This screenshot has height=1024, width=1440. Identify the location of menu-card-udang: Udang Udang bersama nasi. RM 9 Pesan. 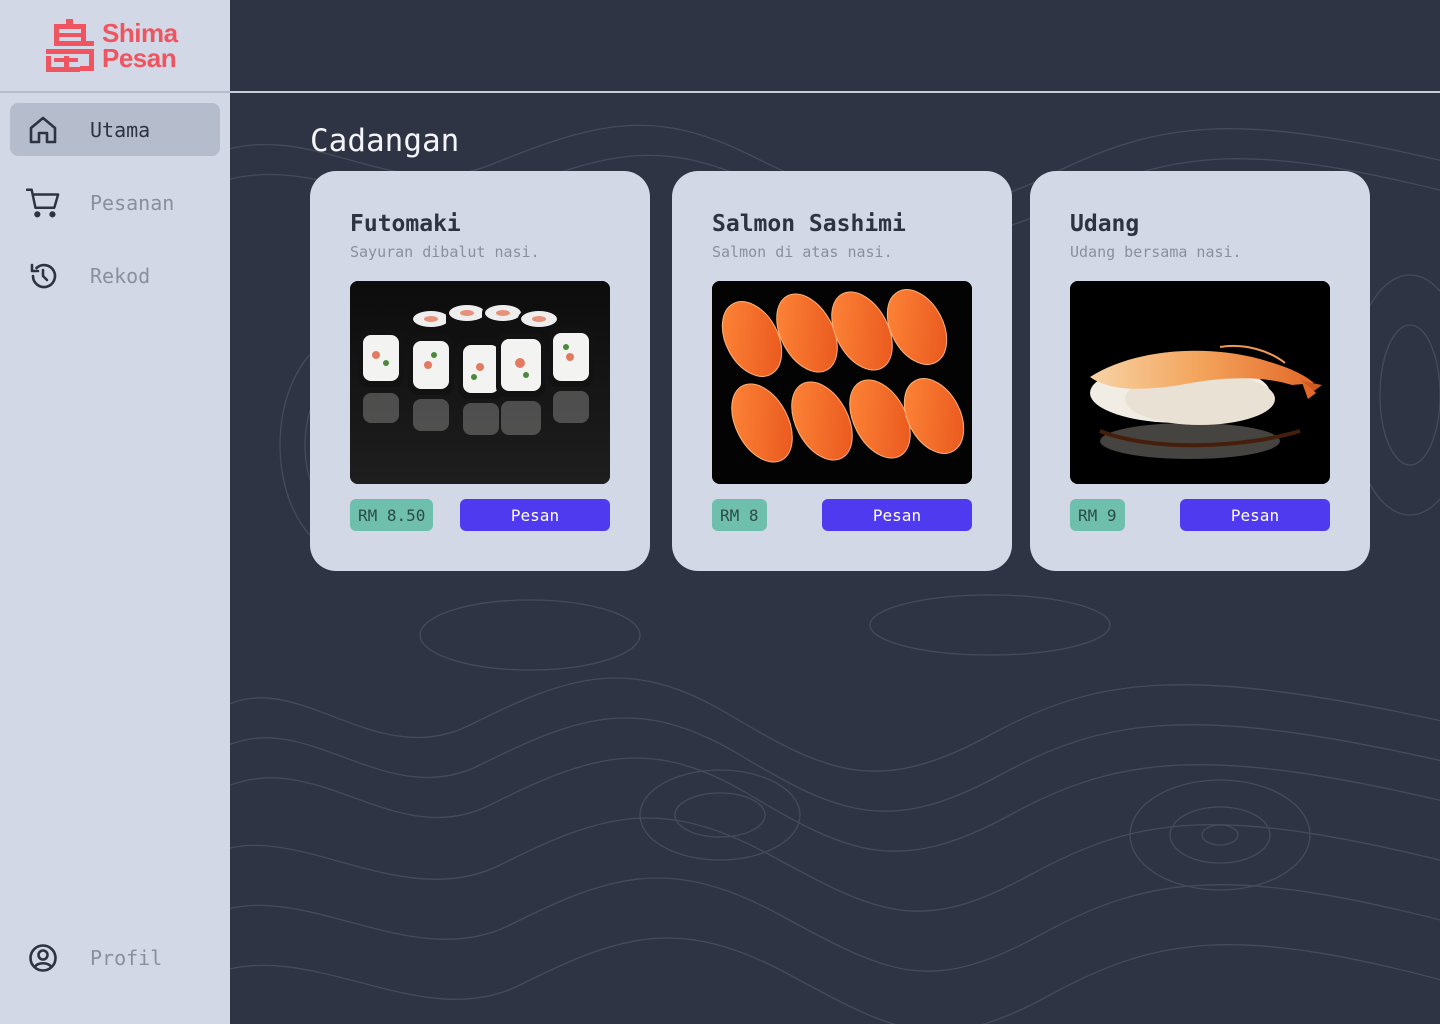
(1200, 371).